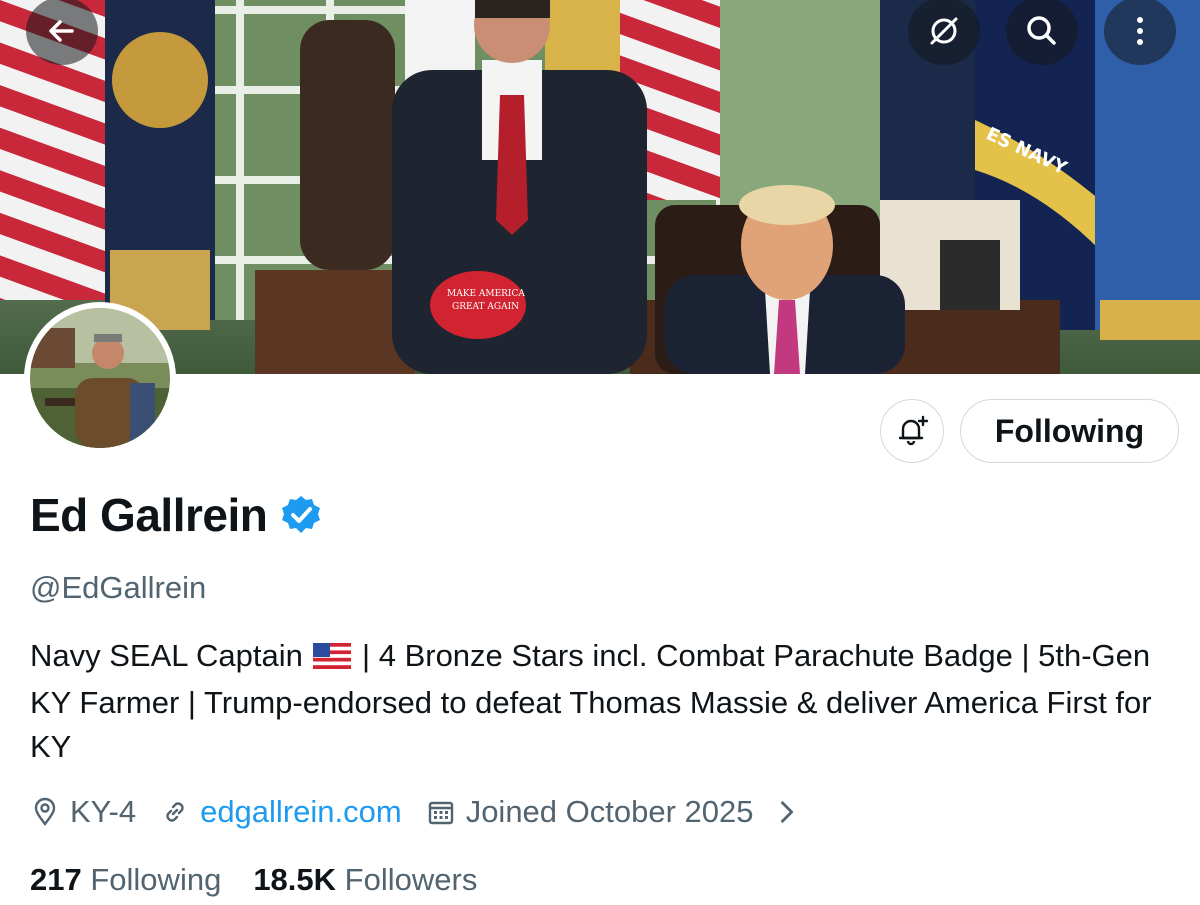  I want to click on followers-count: 18.5K, so click(295, 879).